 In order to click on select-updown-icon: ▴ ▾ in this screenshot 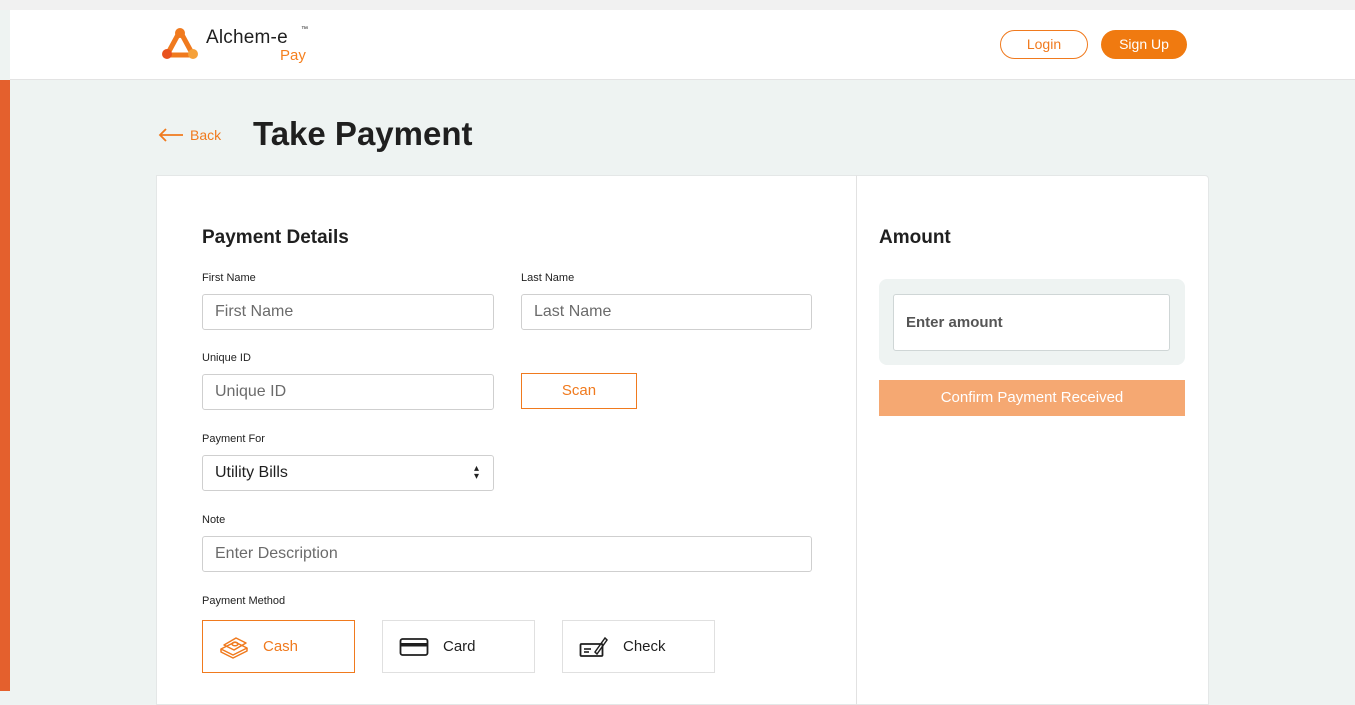, I will do `click(476, 472)`.